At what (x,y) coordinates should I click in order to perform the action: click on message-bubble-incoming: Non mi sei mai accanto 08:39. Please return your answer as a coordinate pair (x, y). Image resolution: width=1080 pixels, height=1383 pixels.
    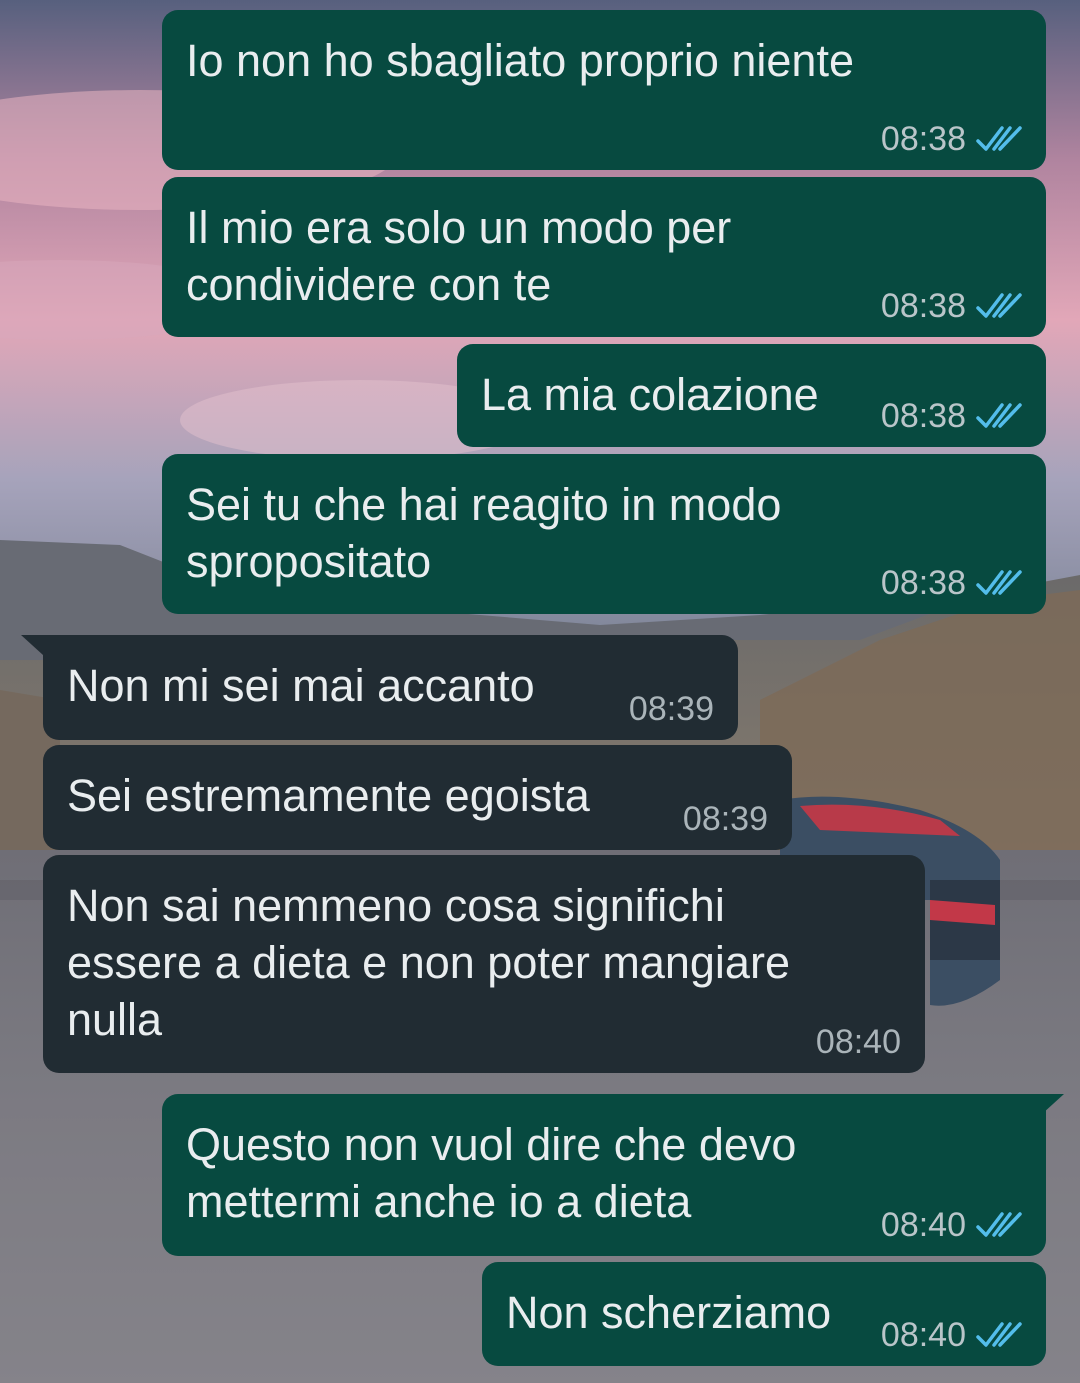
    Looking at the image, I should click on (379, 687).